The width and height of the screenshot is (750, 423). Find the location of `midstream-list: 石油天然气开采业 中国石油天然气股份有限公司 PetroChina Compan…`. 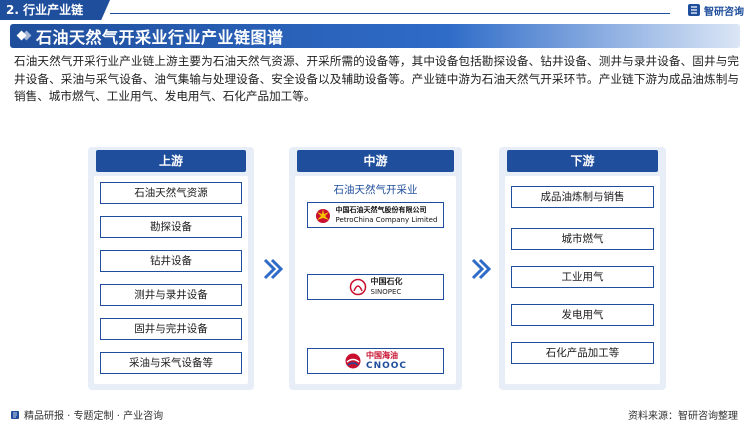

midstream-list: 石油天然气开采业 中国石油天然气股份有限公司 PetroChina Compan… is located at coordinates (375, 280).